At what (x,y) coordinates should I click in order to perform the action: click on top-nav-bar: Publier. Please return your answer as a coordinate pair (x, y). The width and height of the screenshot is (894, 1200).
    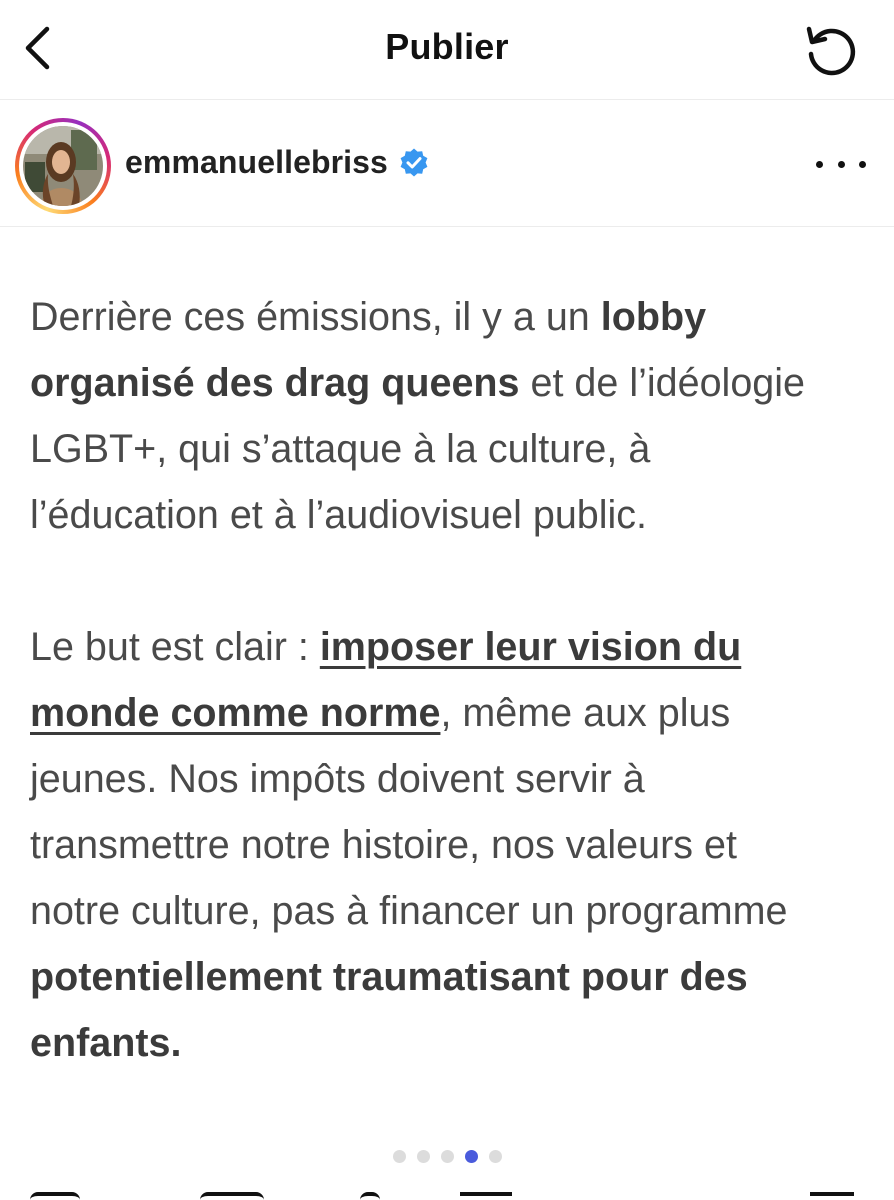
    Looking at the image, I should click on (447, 50).